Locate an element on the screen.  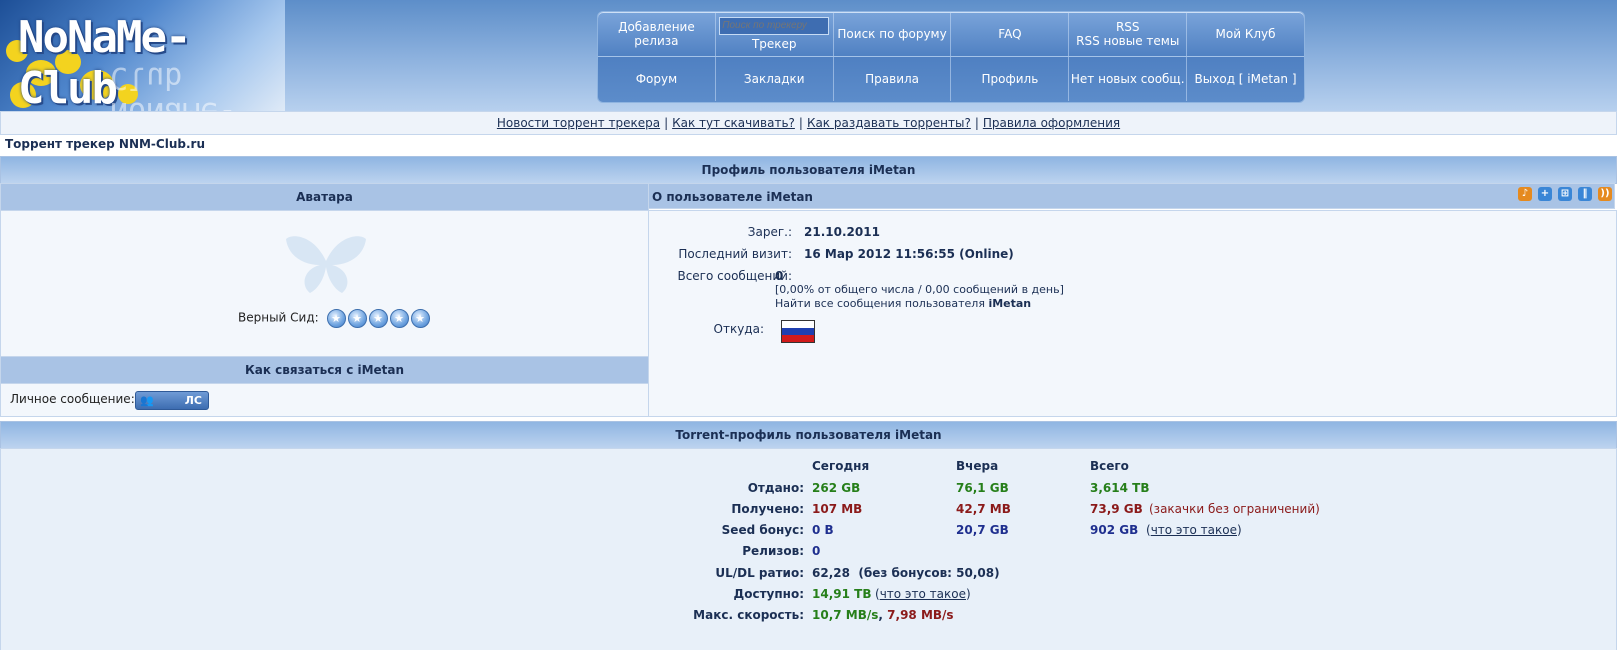
nav-profile: Профиль is located at coordinates (1010, 79).